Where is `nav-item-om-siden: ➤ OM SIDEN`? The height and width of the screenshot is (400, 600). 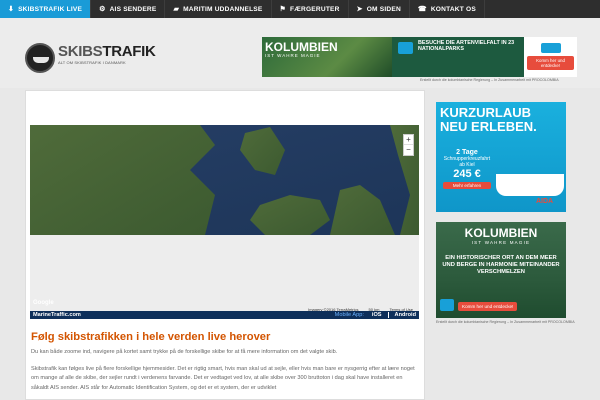
nav-item-om-siden: ➤ OM SIDEN is located at coordinates (379, 9).